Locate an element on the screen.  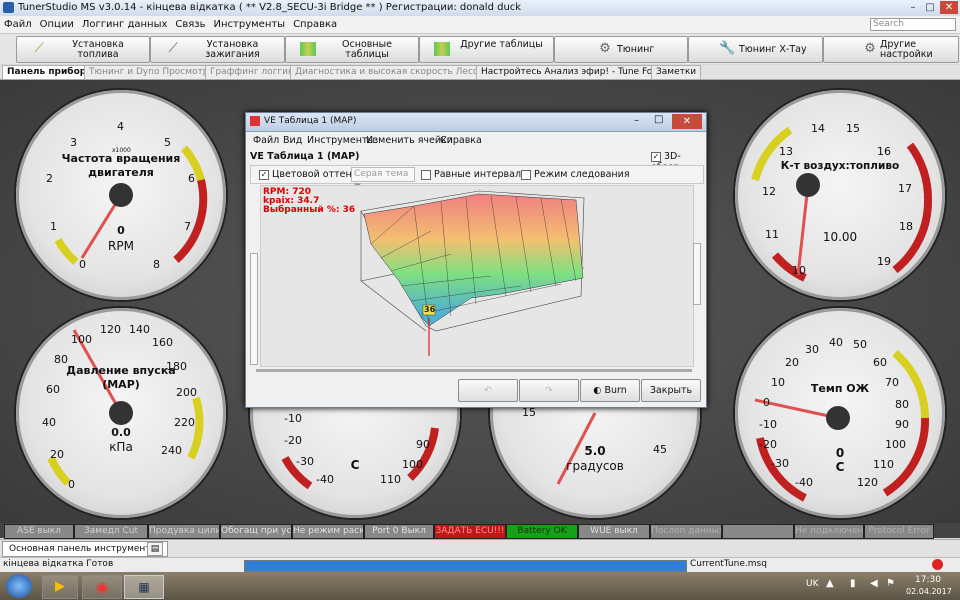
iat-tick-m40: -40 is located at coordinates (325, 479).